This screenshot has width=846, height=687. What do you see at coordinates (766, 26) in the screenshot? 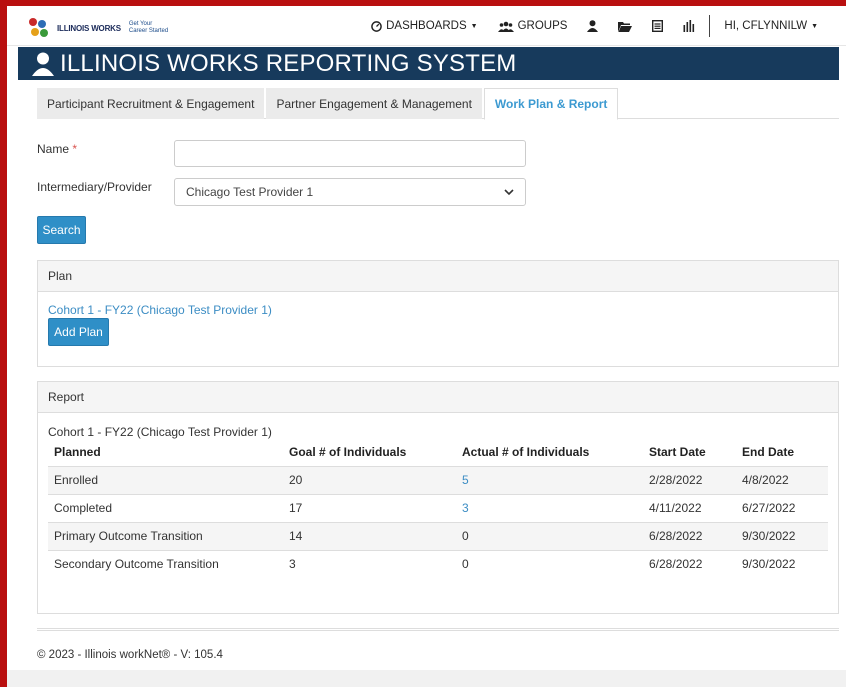
I see `user-greeting: HI, CFLYNNILW` at bounding box center [766, 26].